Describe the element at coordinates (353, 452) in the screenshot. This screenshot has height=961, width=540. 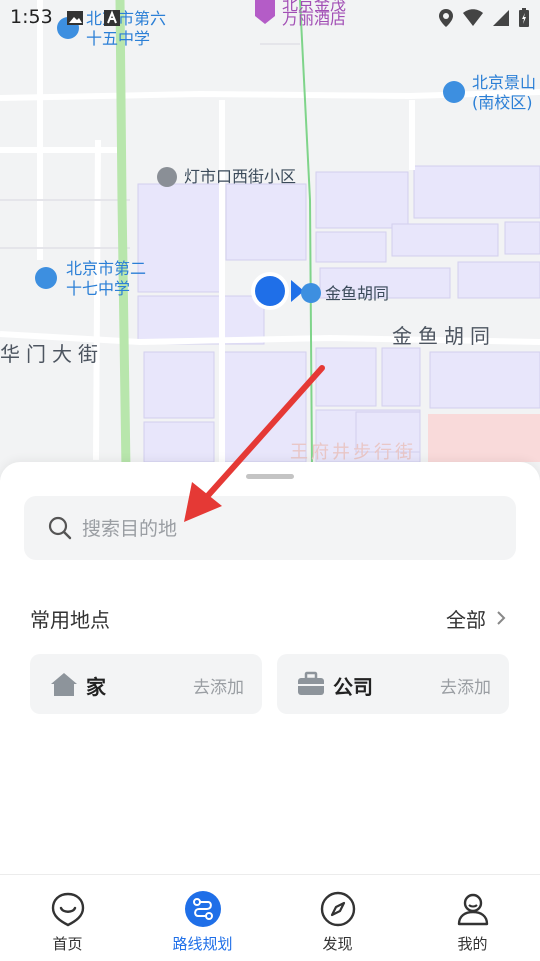
I see `map-road-label: 王府井步行街` at that location.